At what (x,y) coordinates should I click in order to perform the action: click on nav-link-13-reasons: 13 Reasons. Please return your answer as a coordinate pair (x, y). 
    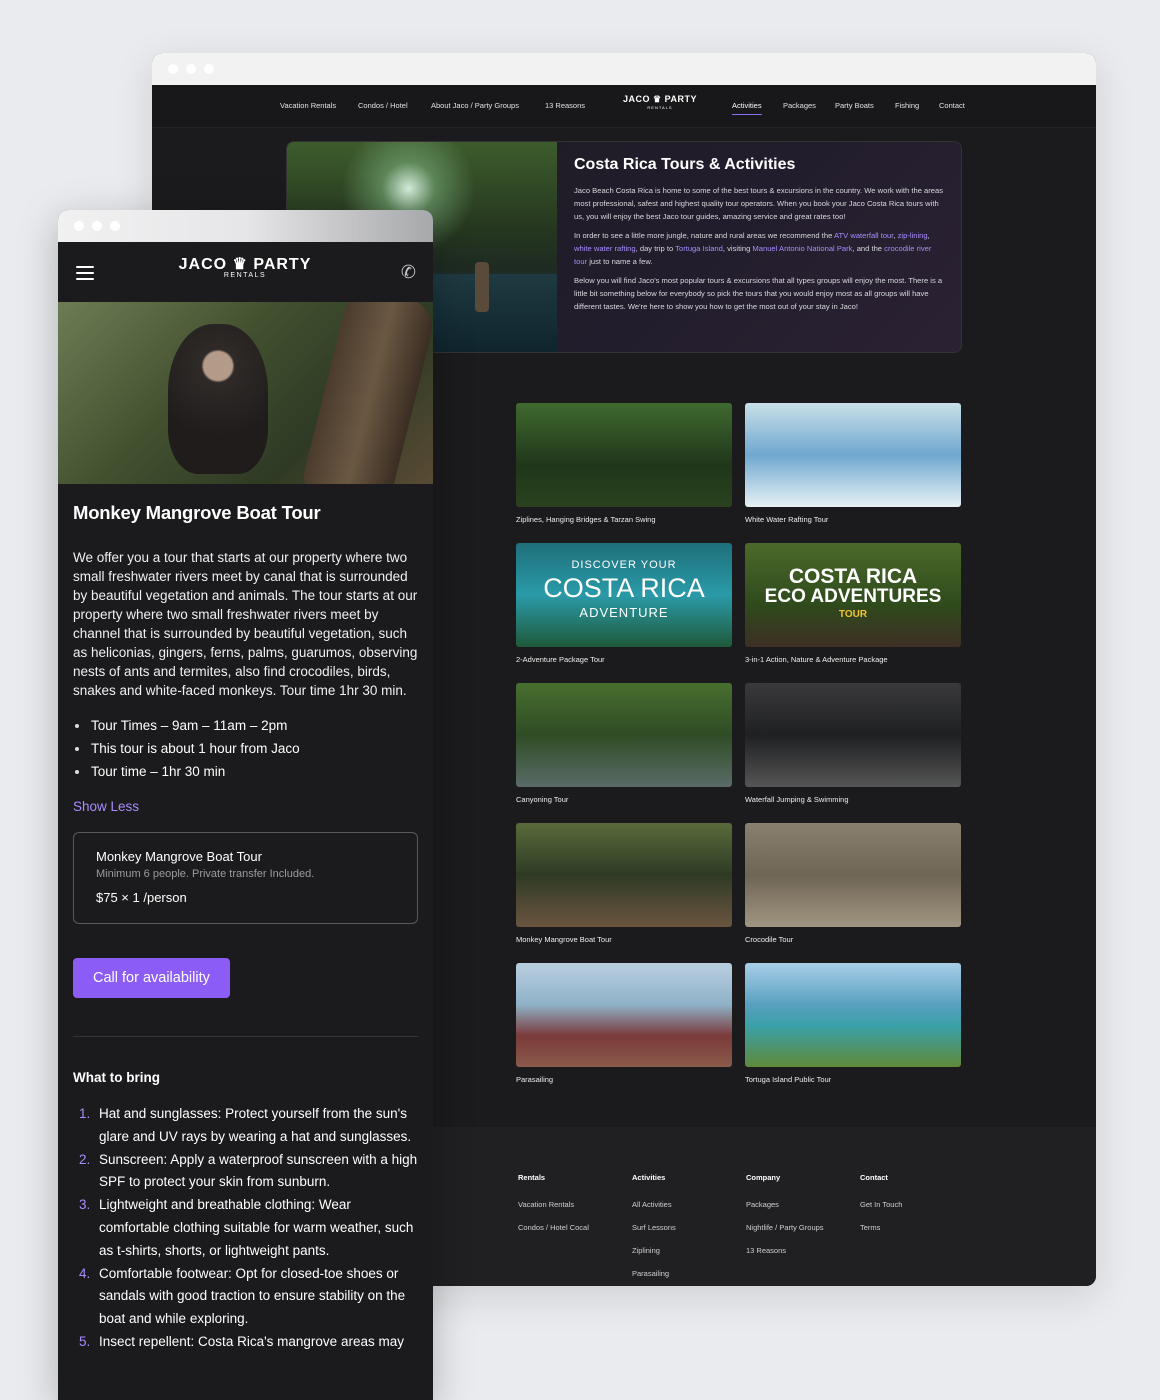
    Looking at the image, I should click on (565, 105).